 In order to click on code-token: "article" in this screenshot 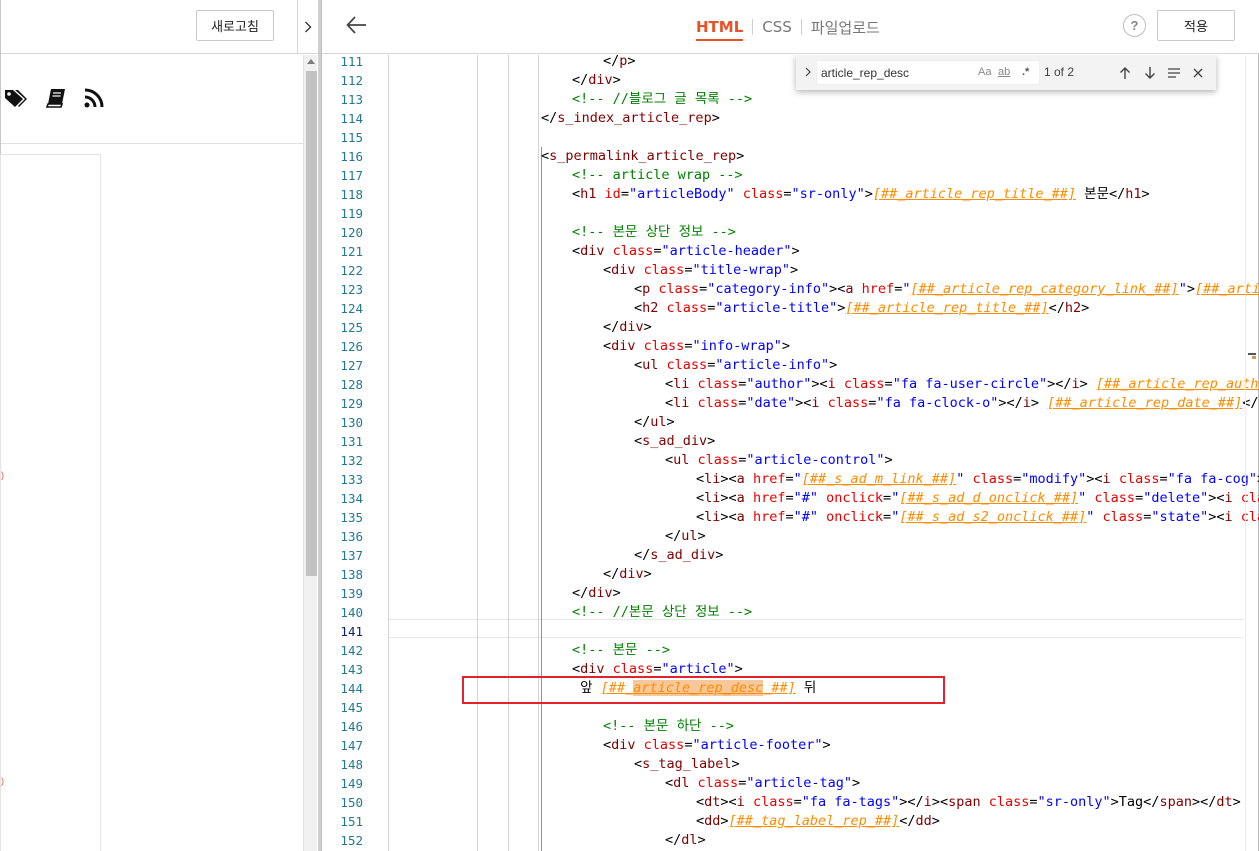, I will do `click(698, 669)`.